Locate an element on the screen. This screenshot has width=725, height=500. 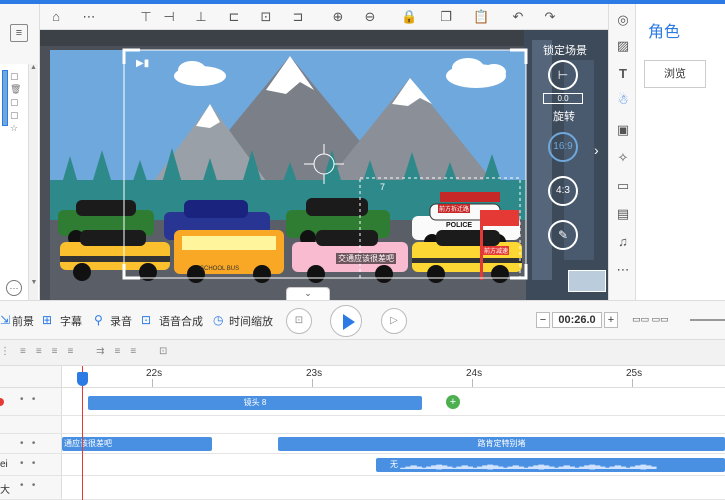
empty-track is located at coordinates (362, 425).